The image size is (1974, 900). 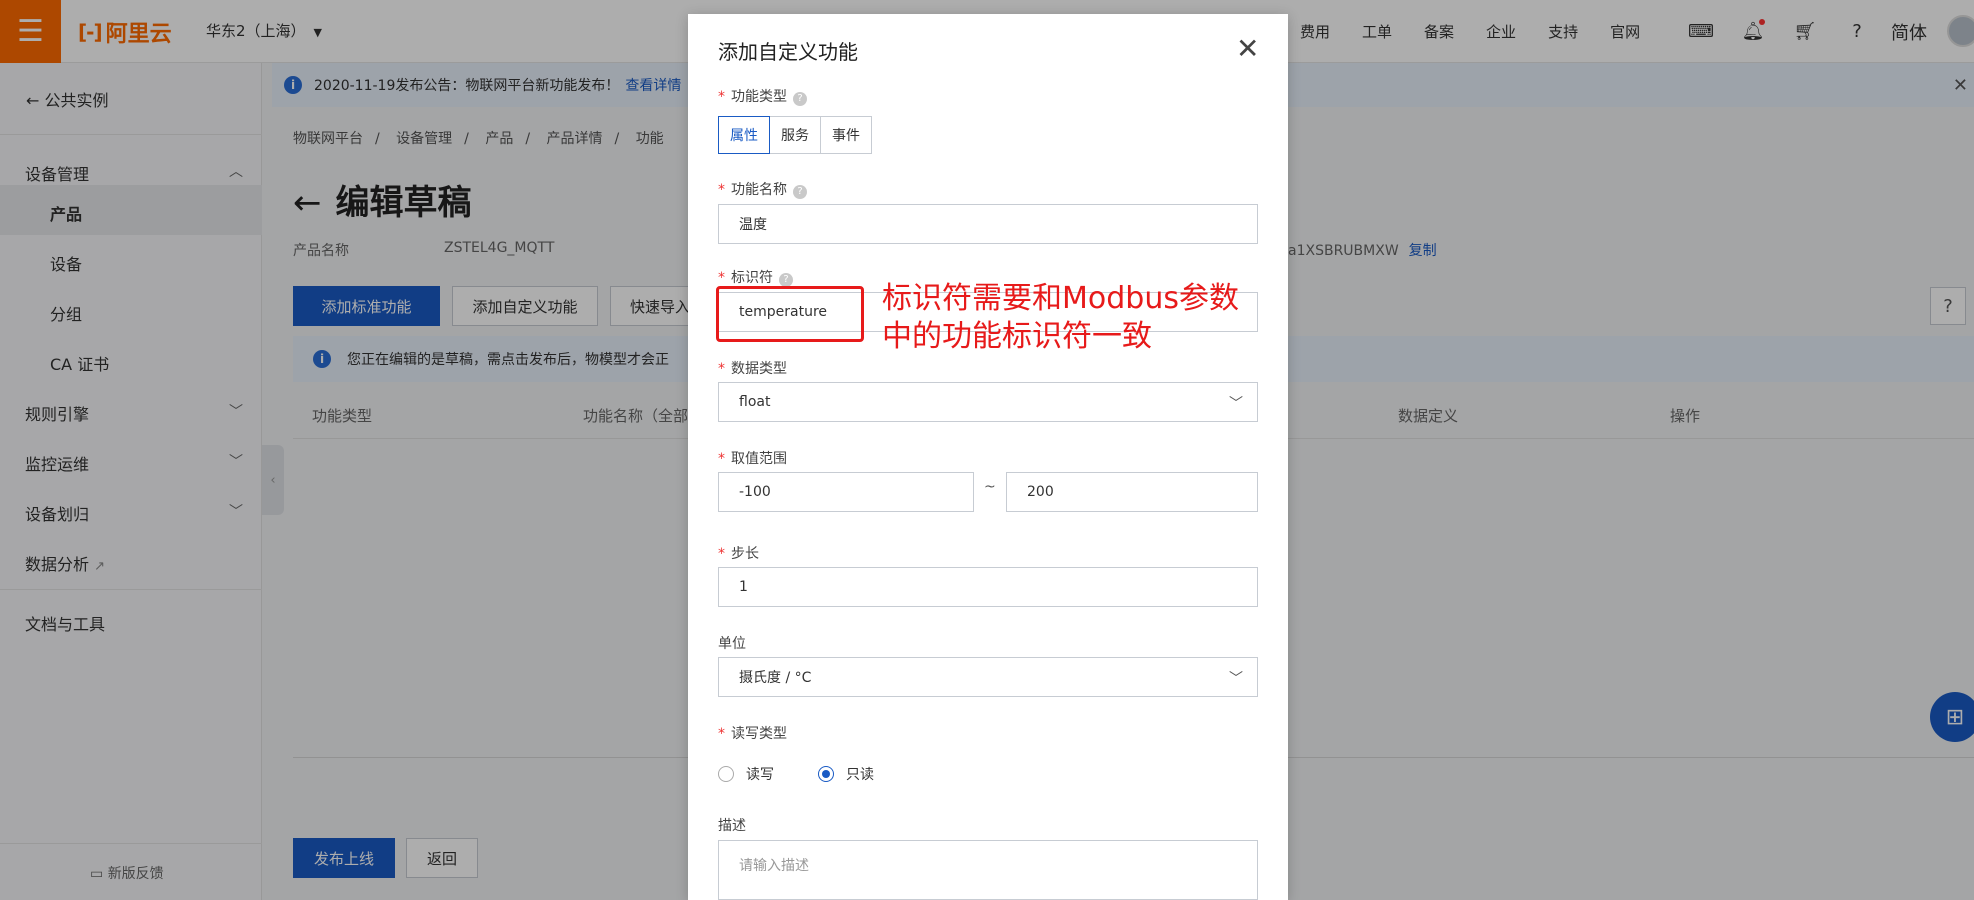 What do you see at coordinates (1247, 48) in the screenshot?
I see `close-icon: ✕` at bounding box center [1247, 48].